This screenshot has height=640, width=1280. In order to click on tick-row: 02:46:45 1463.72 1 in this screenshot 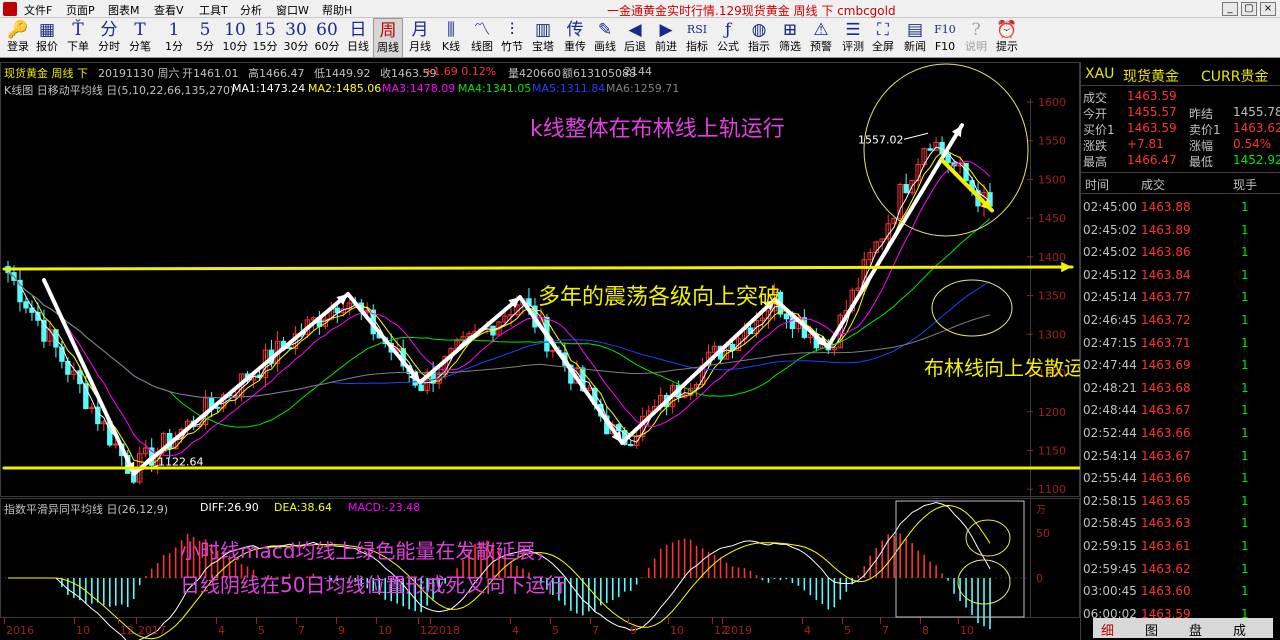, I will do `click(1180, 320)`.